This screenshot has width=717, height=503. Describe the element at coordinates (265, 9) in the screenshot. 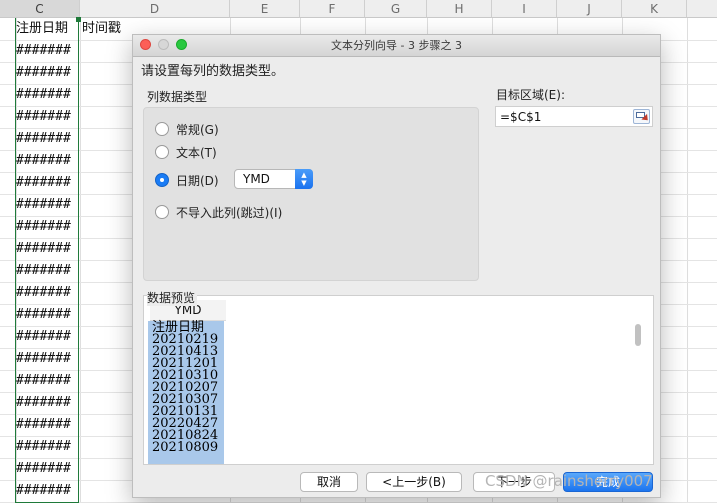

I see `column-header-e: E` at that location.